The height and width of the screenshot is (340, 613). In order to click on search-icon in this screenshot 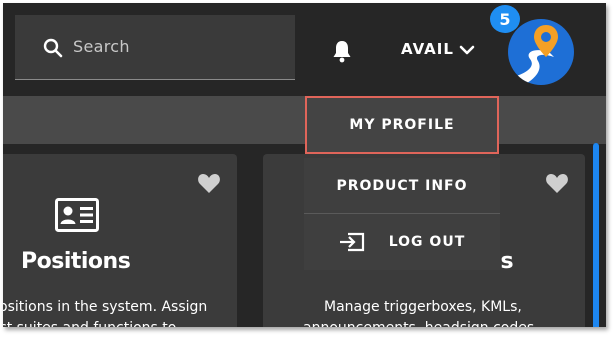, I will do `click(53, 48)`.